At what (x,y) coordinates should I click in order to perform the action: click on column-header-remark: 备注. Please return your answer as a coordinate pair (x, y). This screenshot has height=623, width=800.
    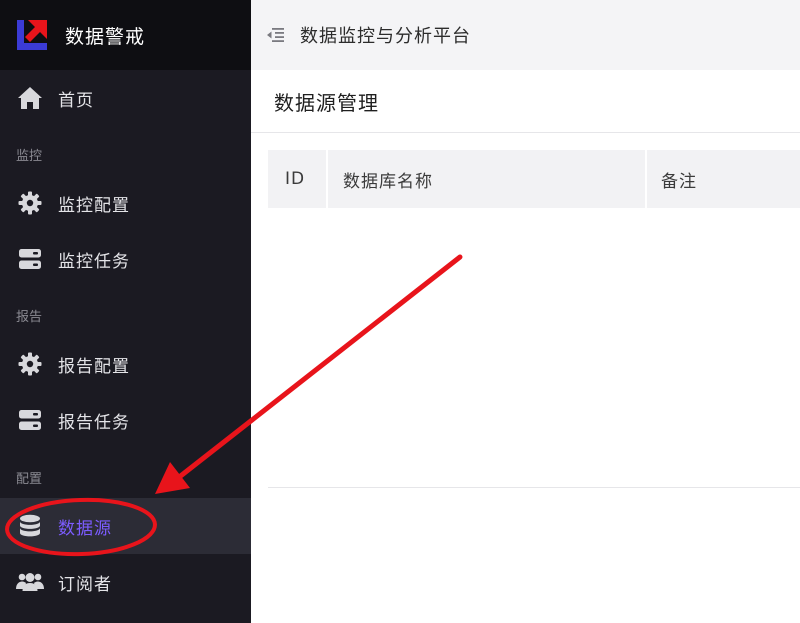
    Looking at the image, I should click on (679, 179).